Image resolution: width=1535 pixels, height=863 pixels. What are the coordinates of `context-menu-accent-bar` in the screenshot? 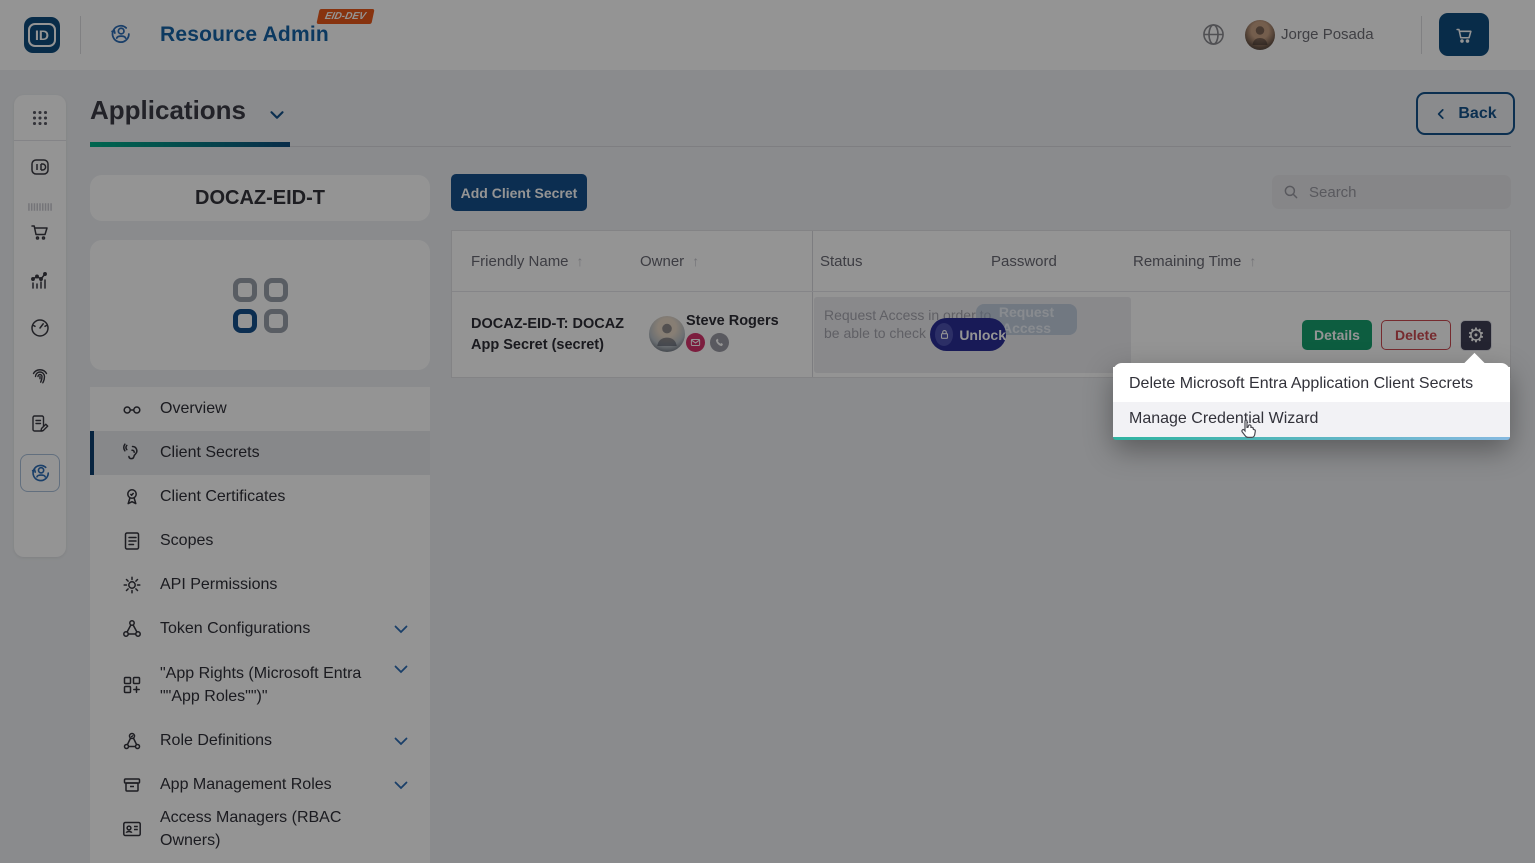 It's located at (1311, 438).